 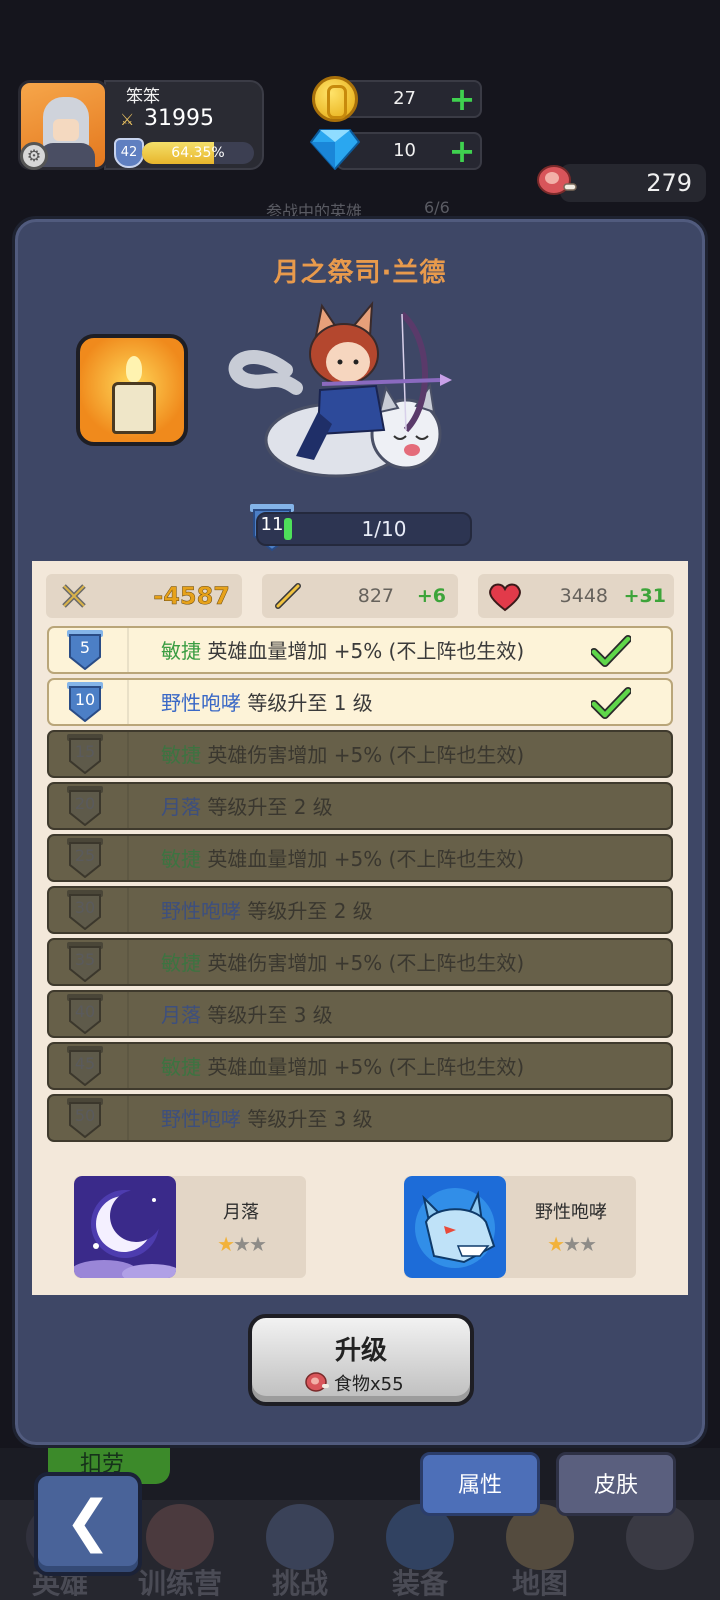 I want to click on crossed-swords-icon, so click(x=74, y=596).